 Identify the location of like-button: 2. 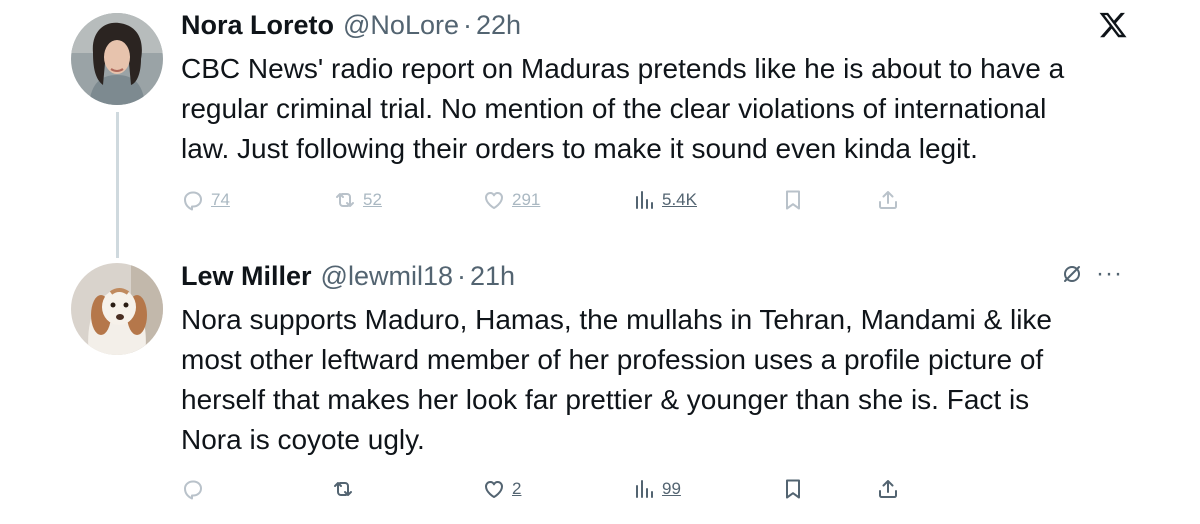
(501, 489).